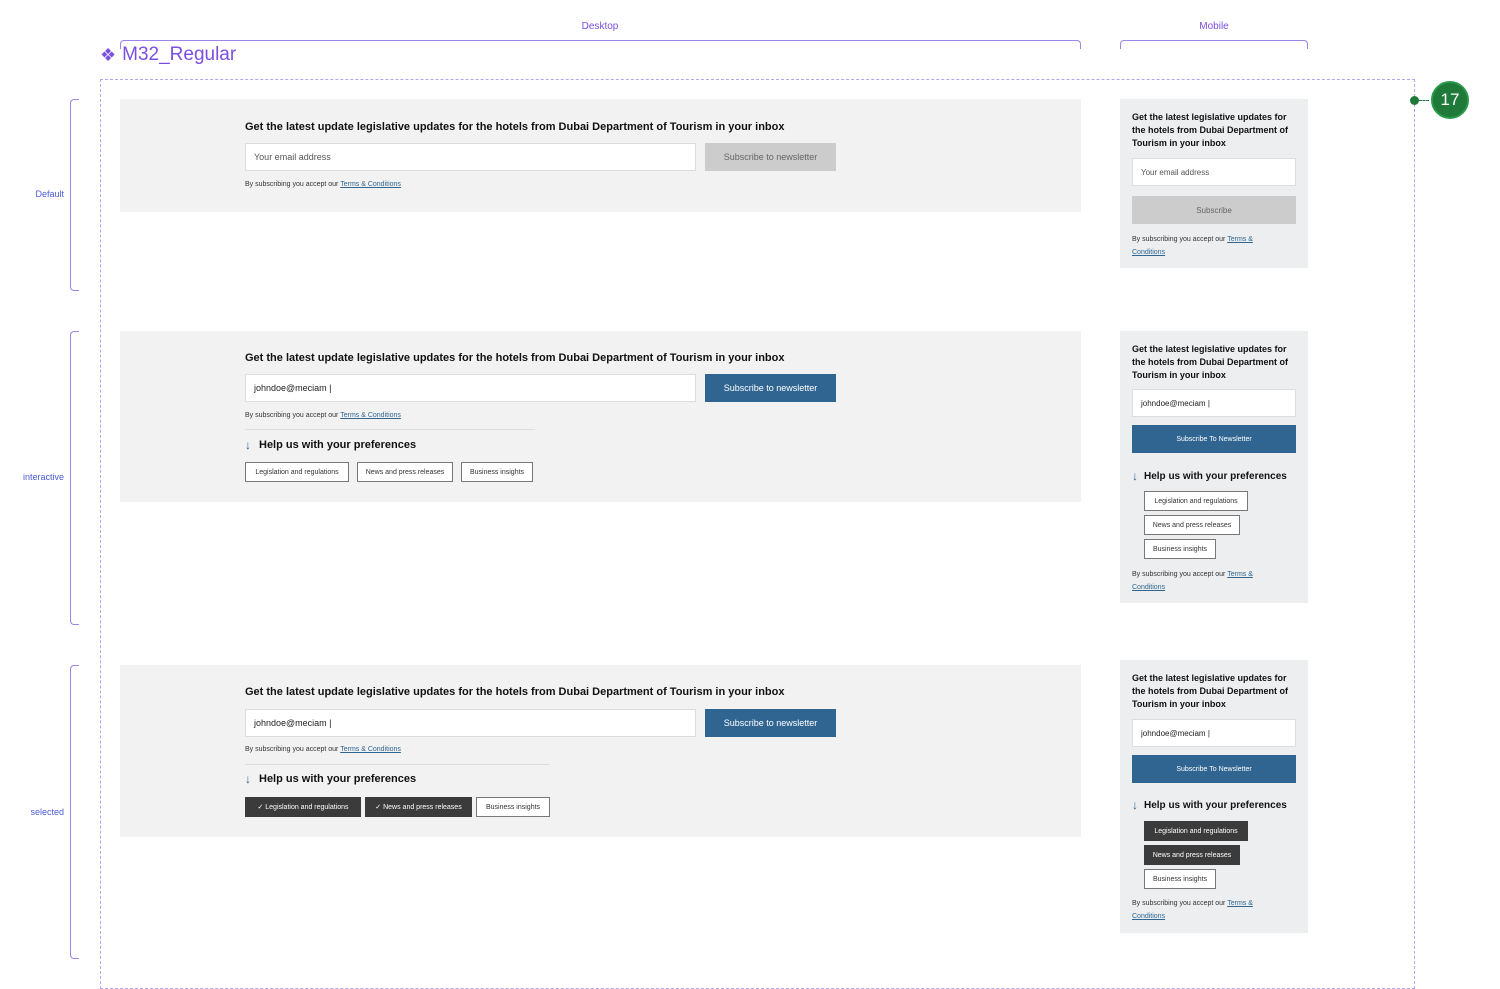 The width and height of the screenshot is (1500, 989). I want to click on row-bracket-default, so click(74, 195).